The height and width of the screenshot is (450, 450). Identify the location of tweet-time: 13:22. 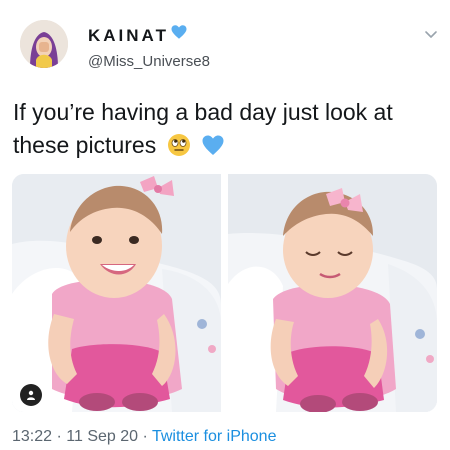
(32, 436).